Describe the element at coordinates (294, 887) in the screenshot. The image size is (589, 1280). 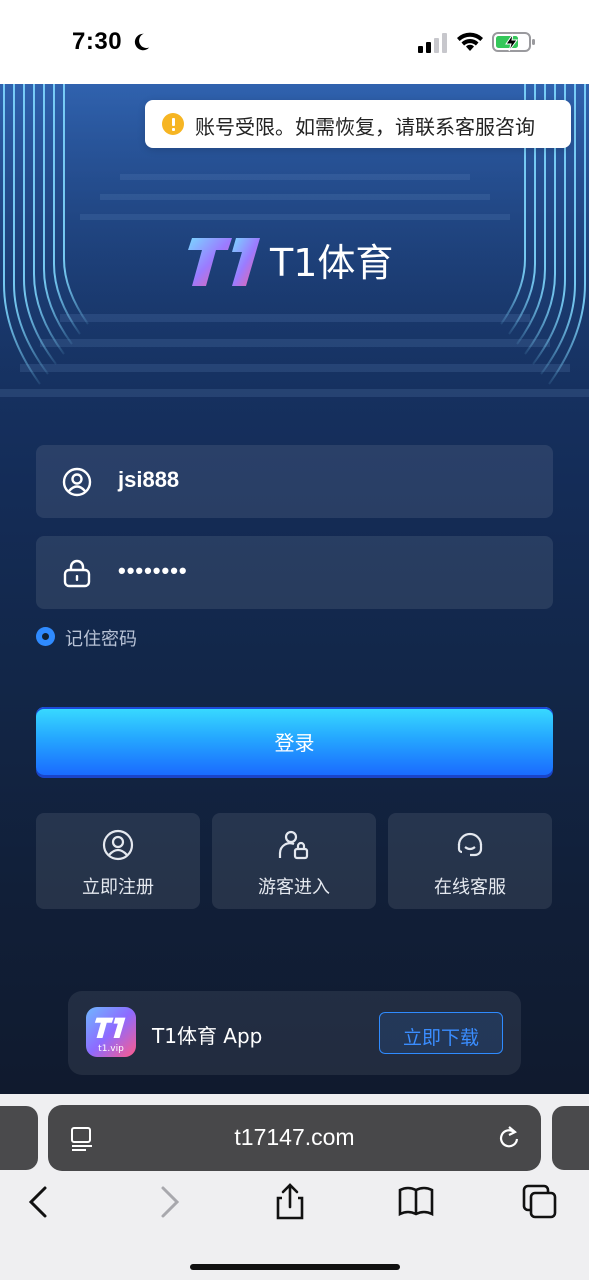
I see `guest-entry-label: 游客进入` at that location.